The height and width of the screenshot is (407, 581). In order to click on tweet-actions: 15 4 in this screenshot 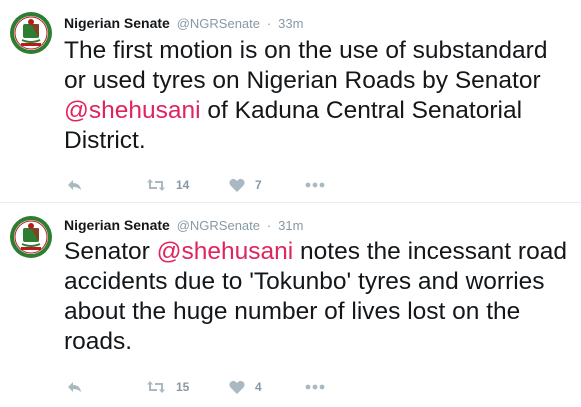, I will do `click(214, 387)`.